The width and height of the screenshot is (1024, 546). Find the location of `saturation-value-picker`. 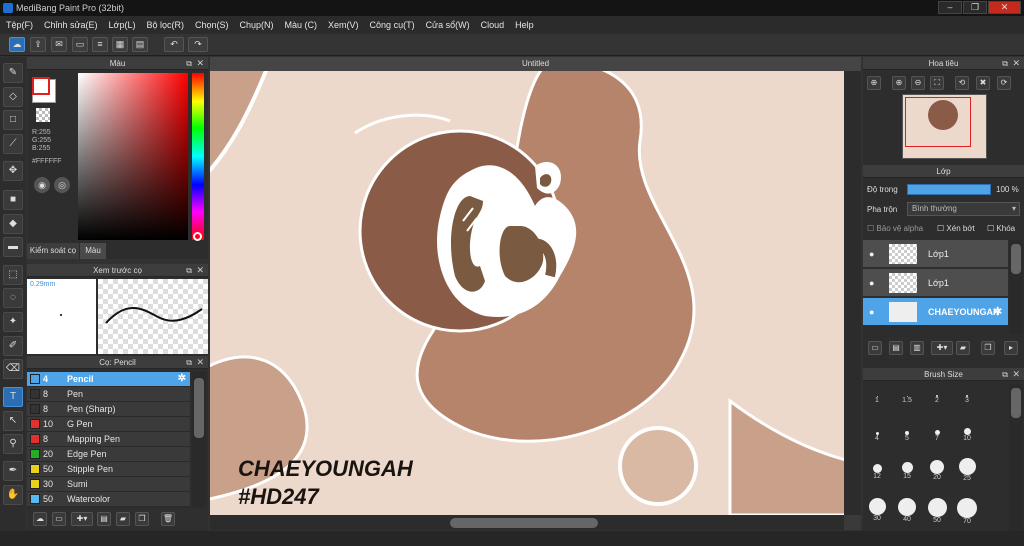

saturation-value-picker is located at coordinates (133, 156).